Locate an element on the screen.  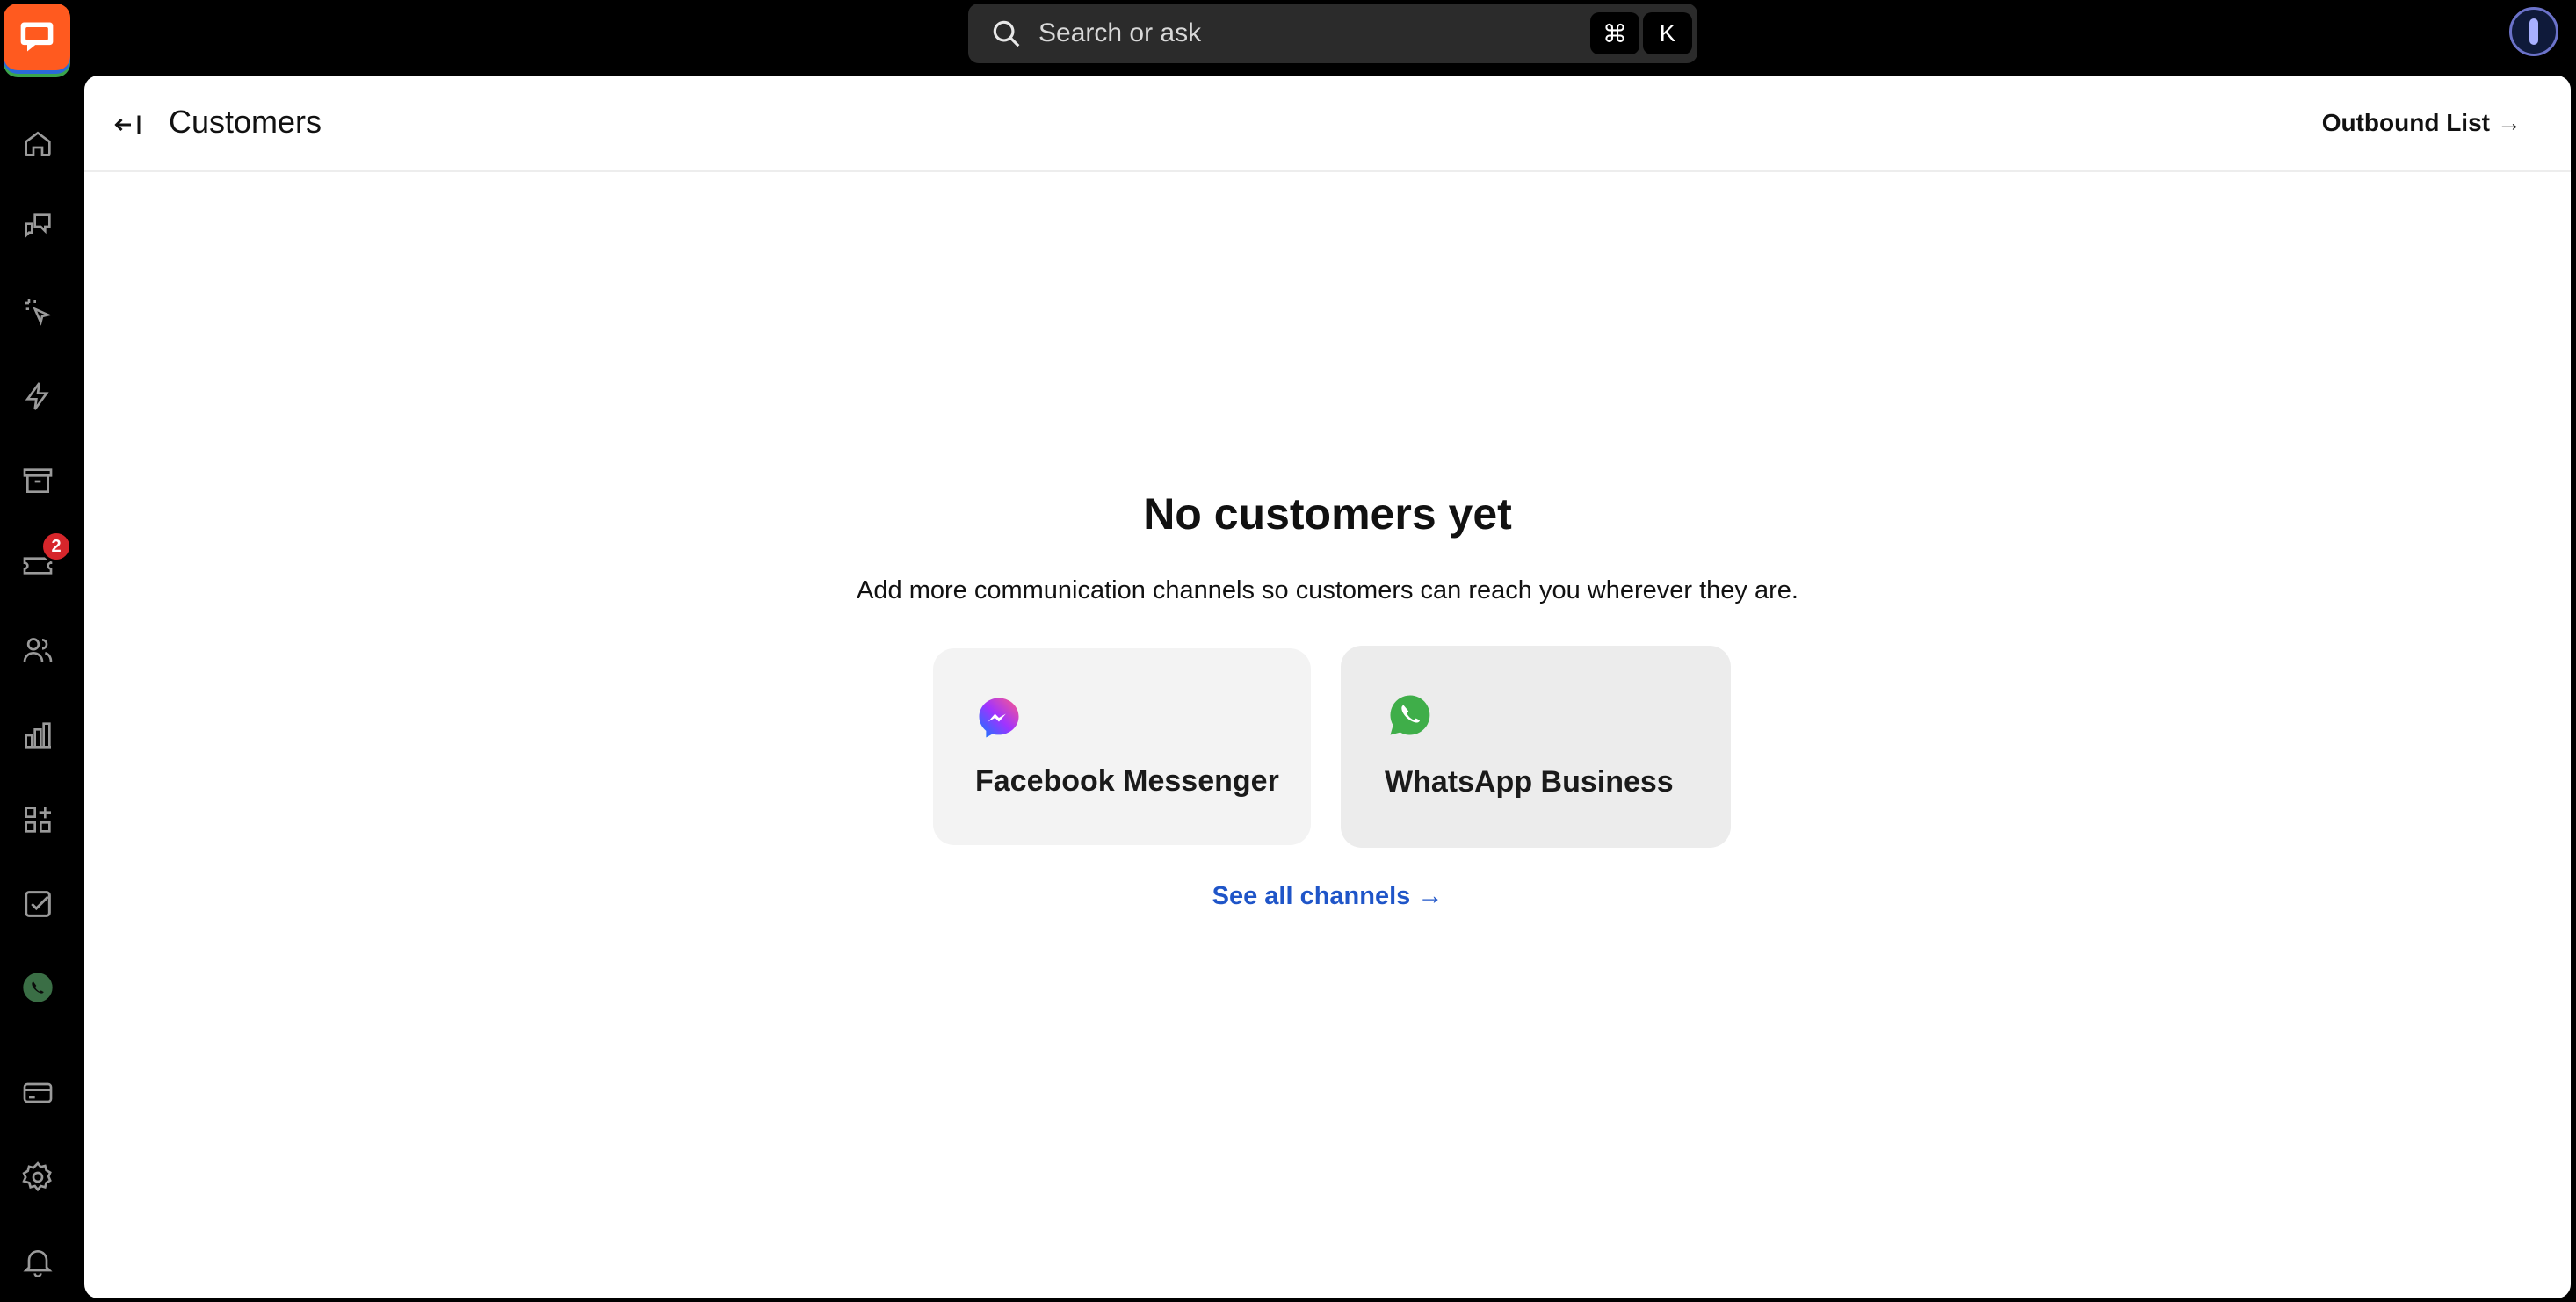
sidebar-item-tasks is located at coordinates (37, 904).